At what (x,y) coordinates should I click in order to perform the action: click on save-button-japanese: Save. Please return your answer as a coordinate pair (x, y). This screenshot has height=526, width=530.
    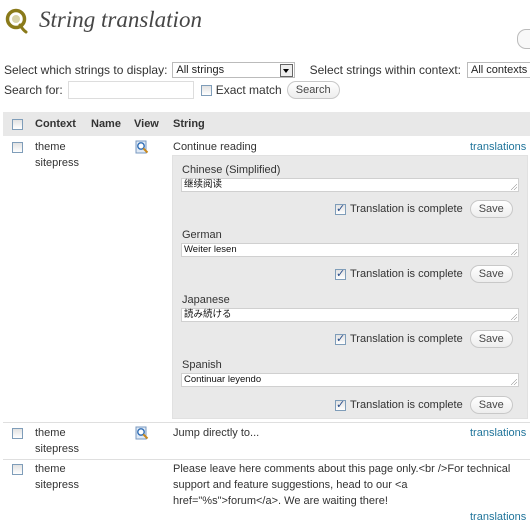
    Looking at the image, I should click on (491, 339).